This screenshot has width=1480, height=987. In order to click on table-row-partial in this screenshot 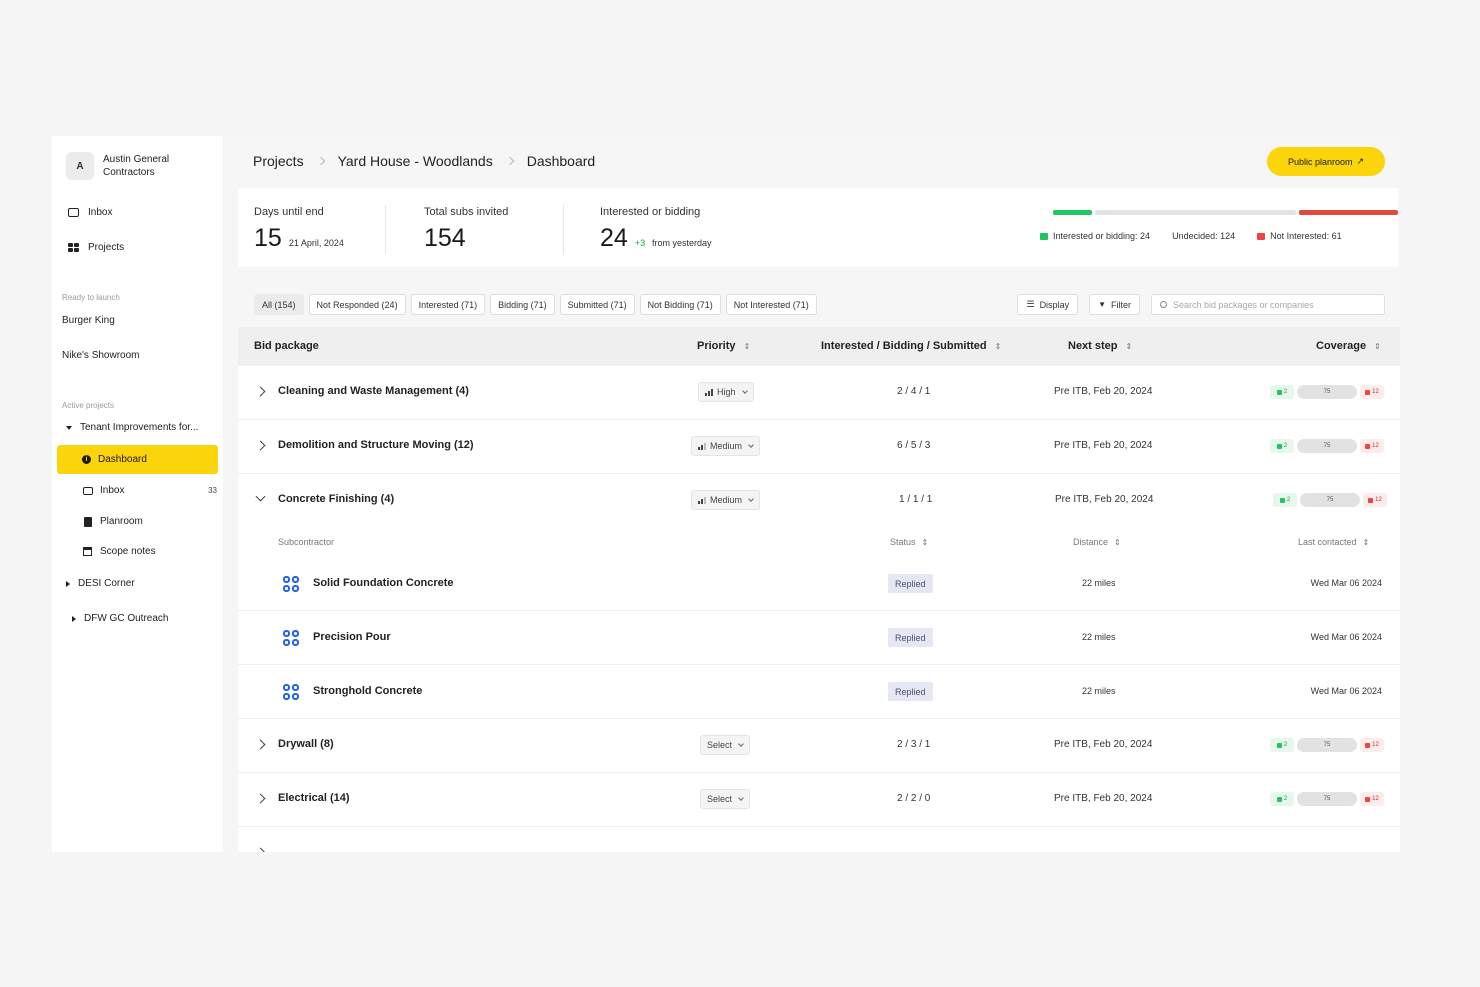, I will do `click(819, 839)`.